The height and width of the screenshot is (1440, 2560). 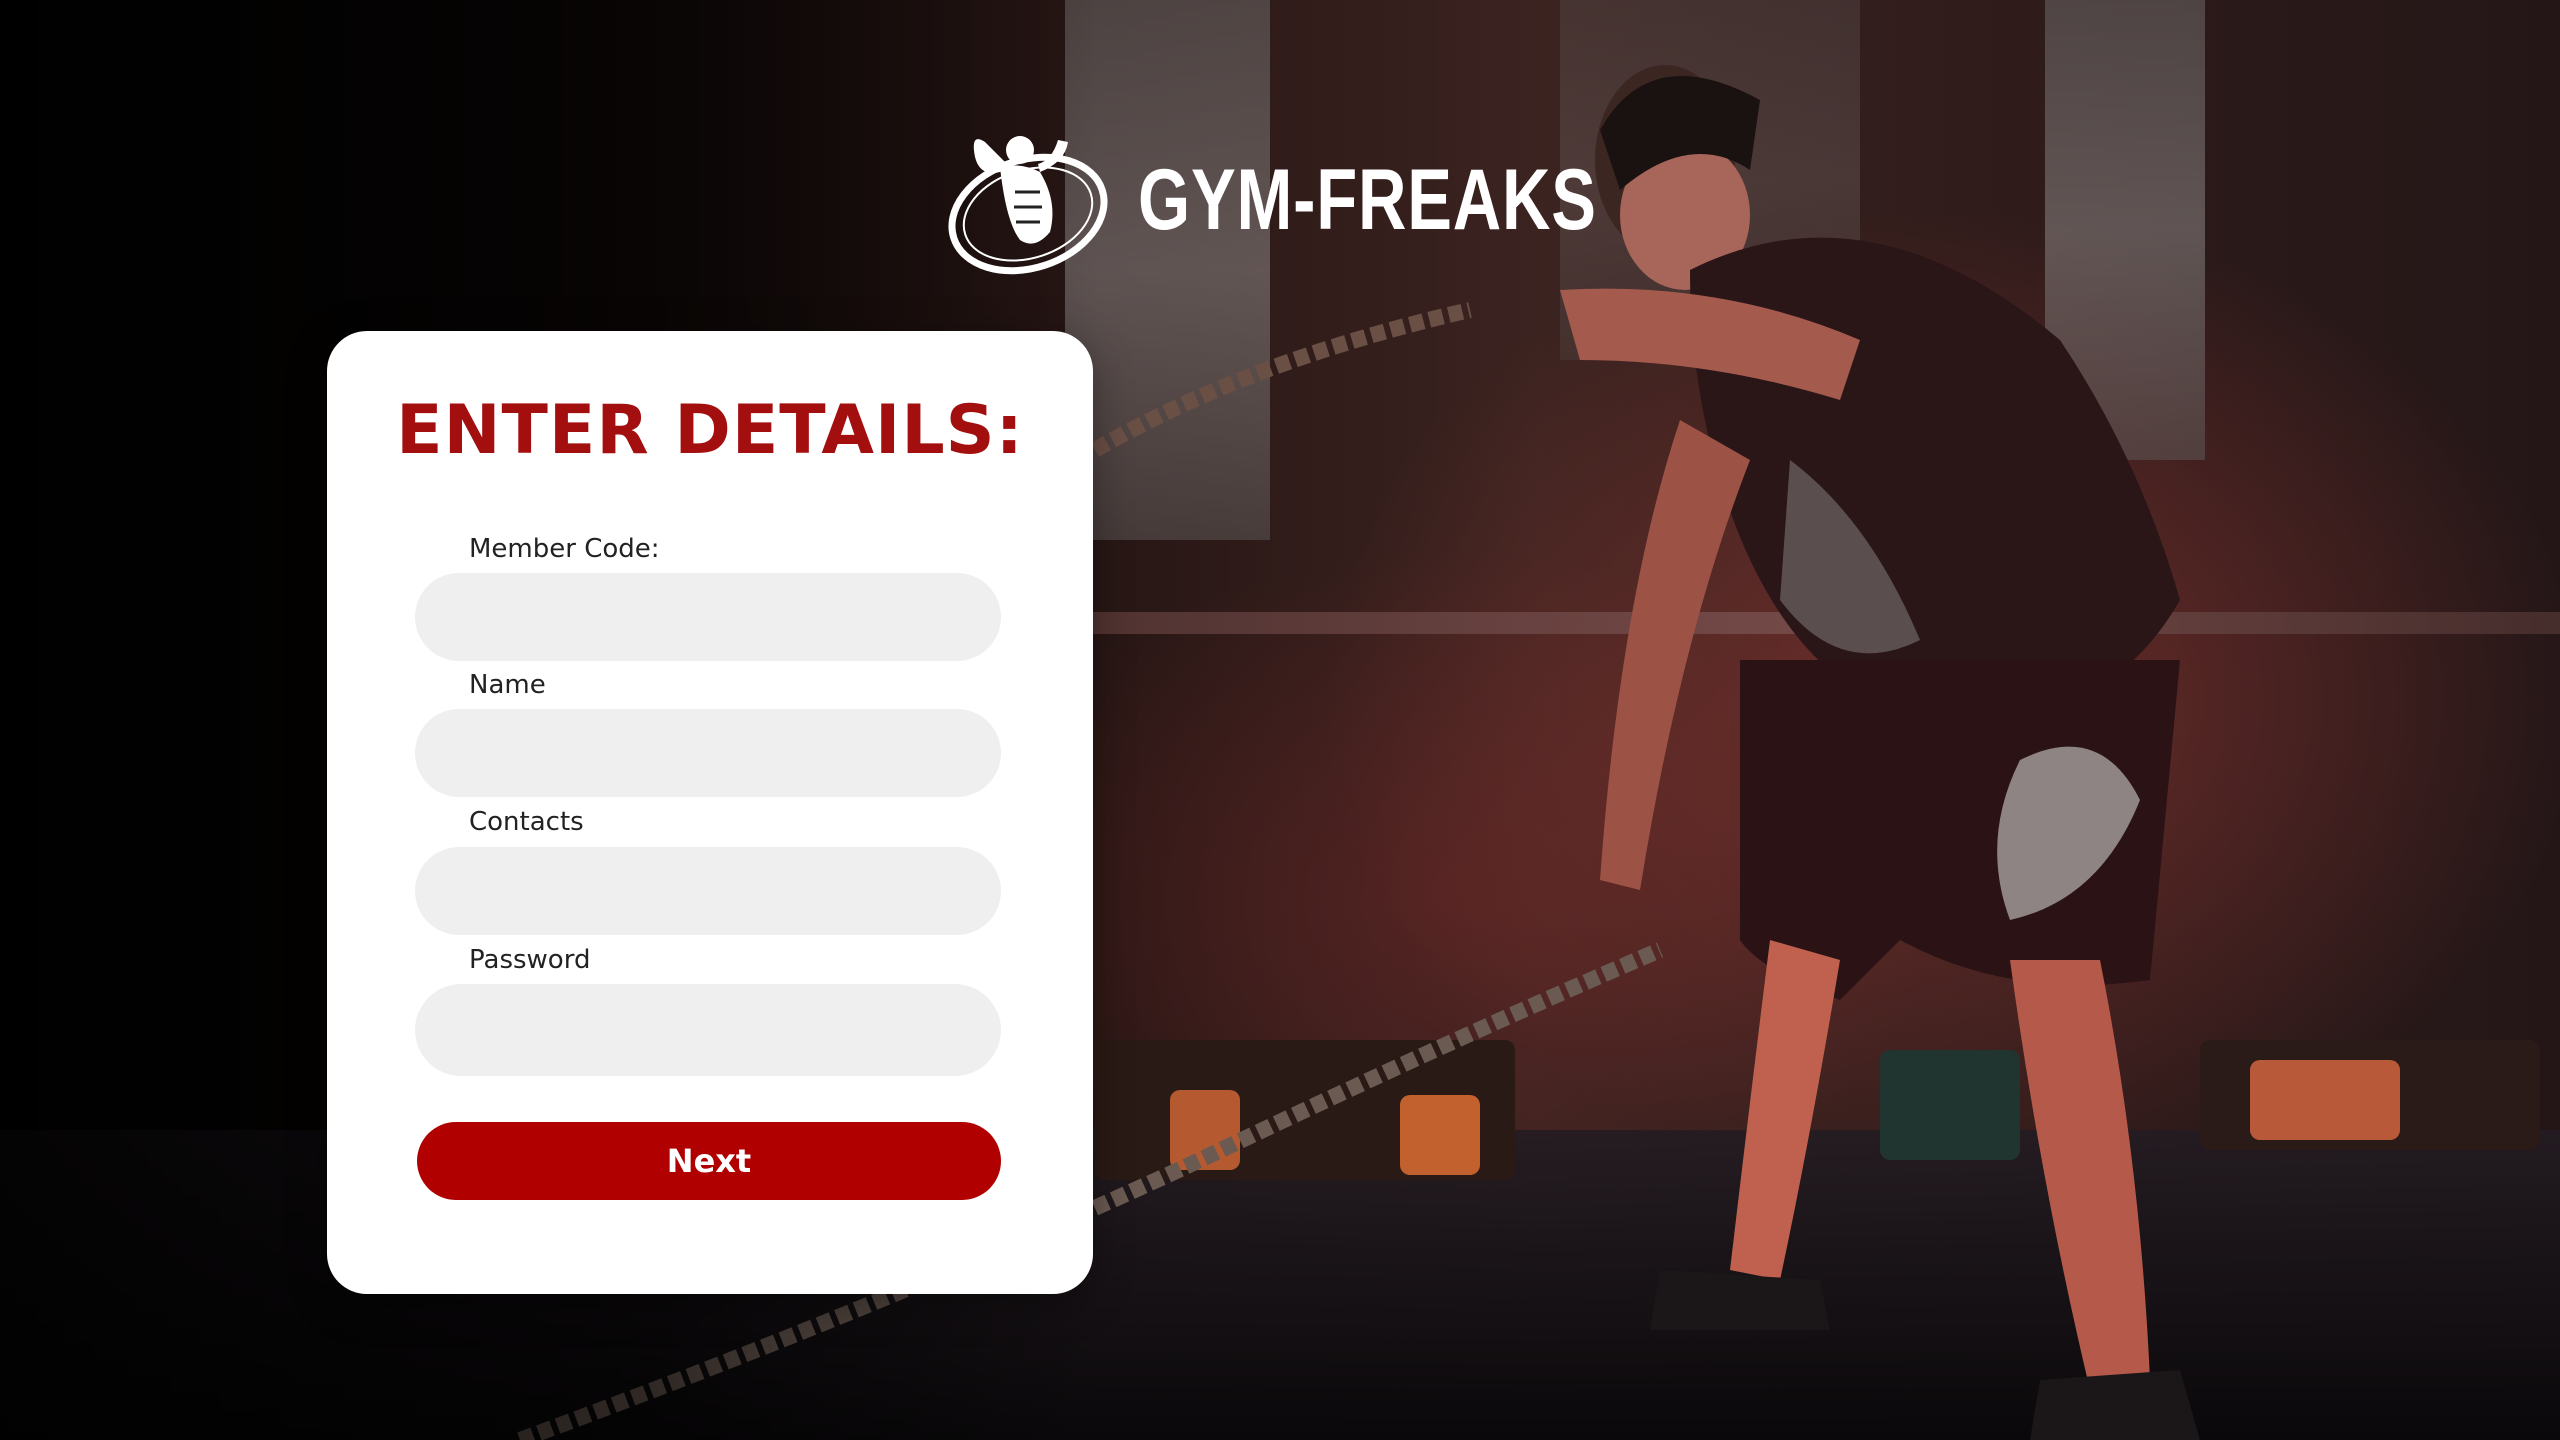 I want to click on brand-name: GYM-FREAKS, so click(x=1367, y=199).